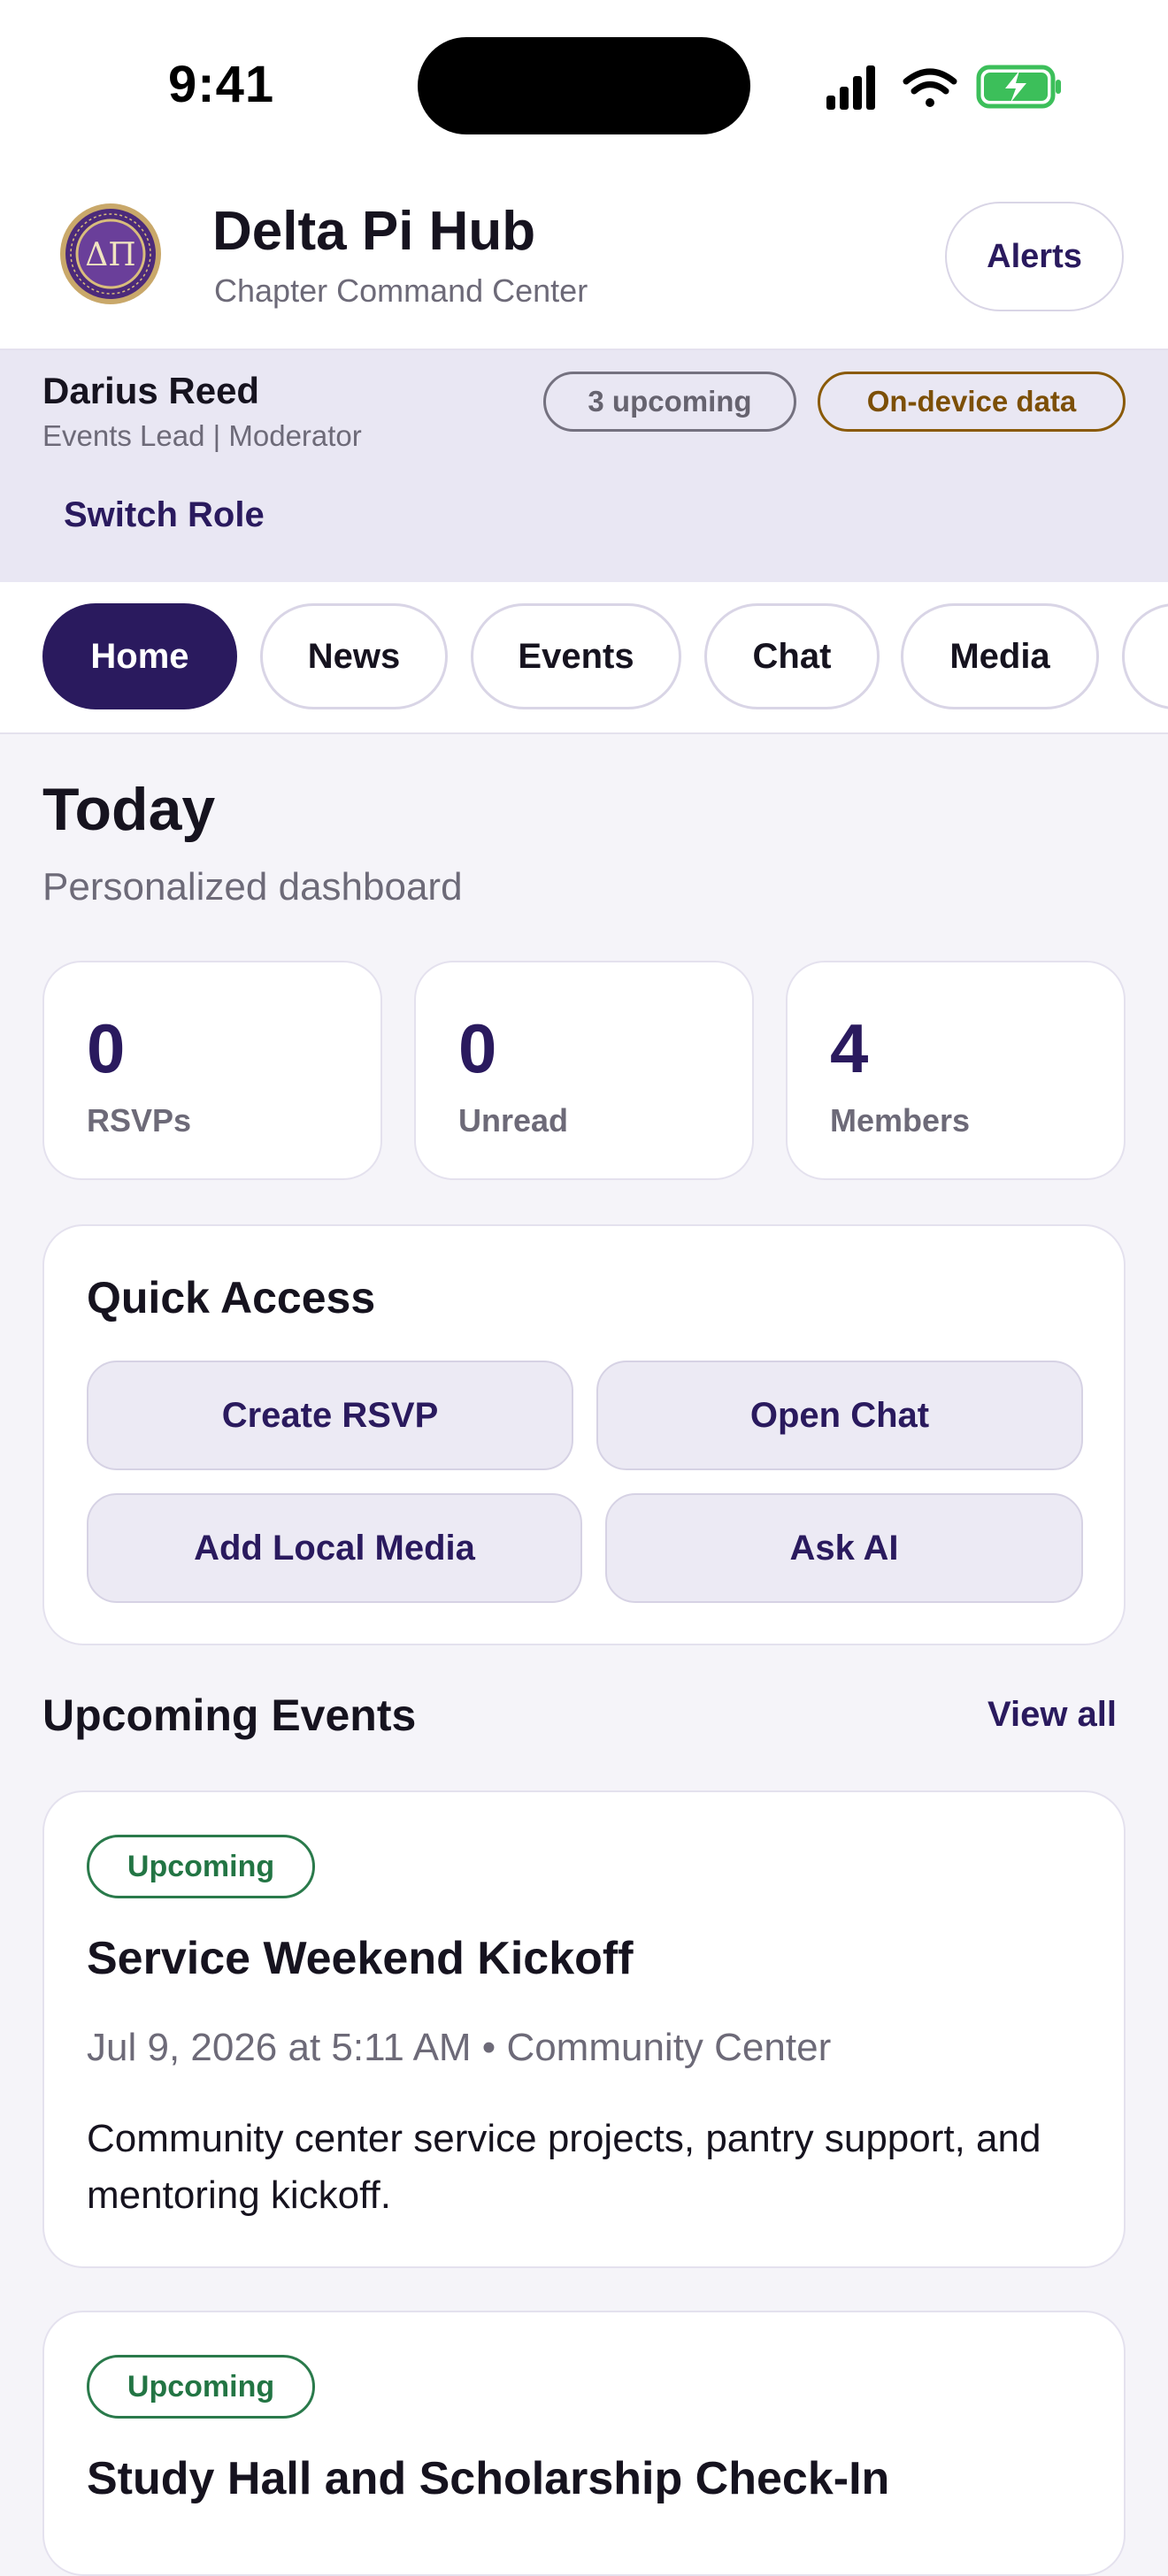 This screenshot has width=1168, height=2576. I want to click on on-device-data-badge: On-device data, so click(972, 402).